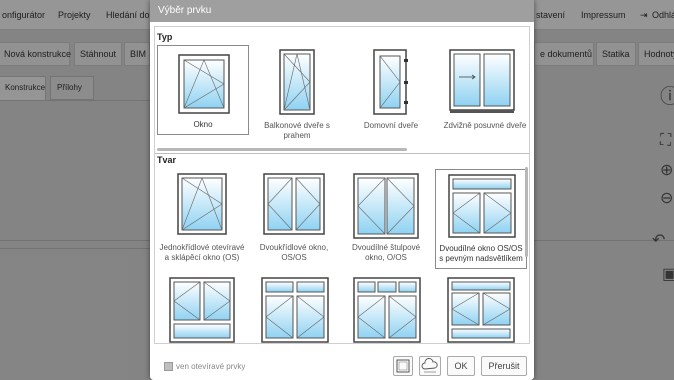 Image resolution: width=674 pixels, height=380 pixels. I want to click on dialog-title: Výběr prvku, so click(342, 11).